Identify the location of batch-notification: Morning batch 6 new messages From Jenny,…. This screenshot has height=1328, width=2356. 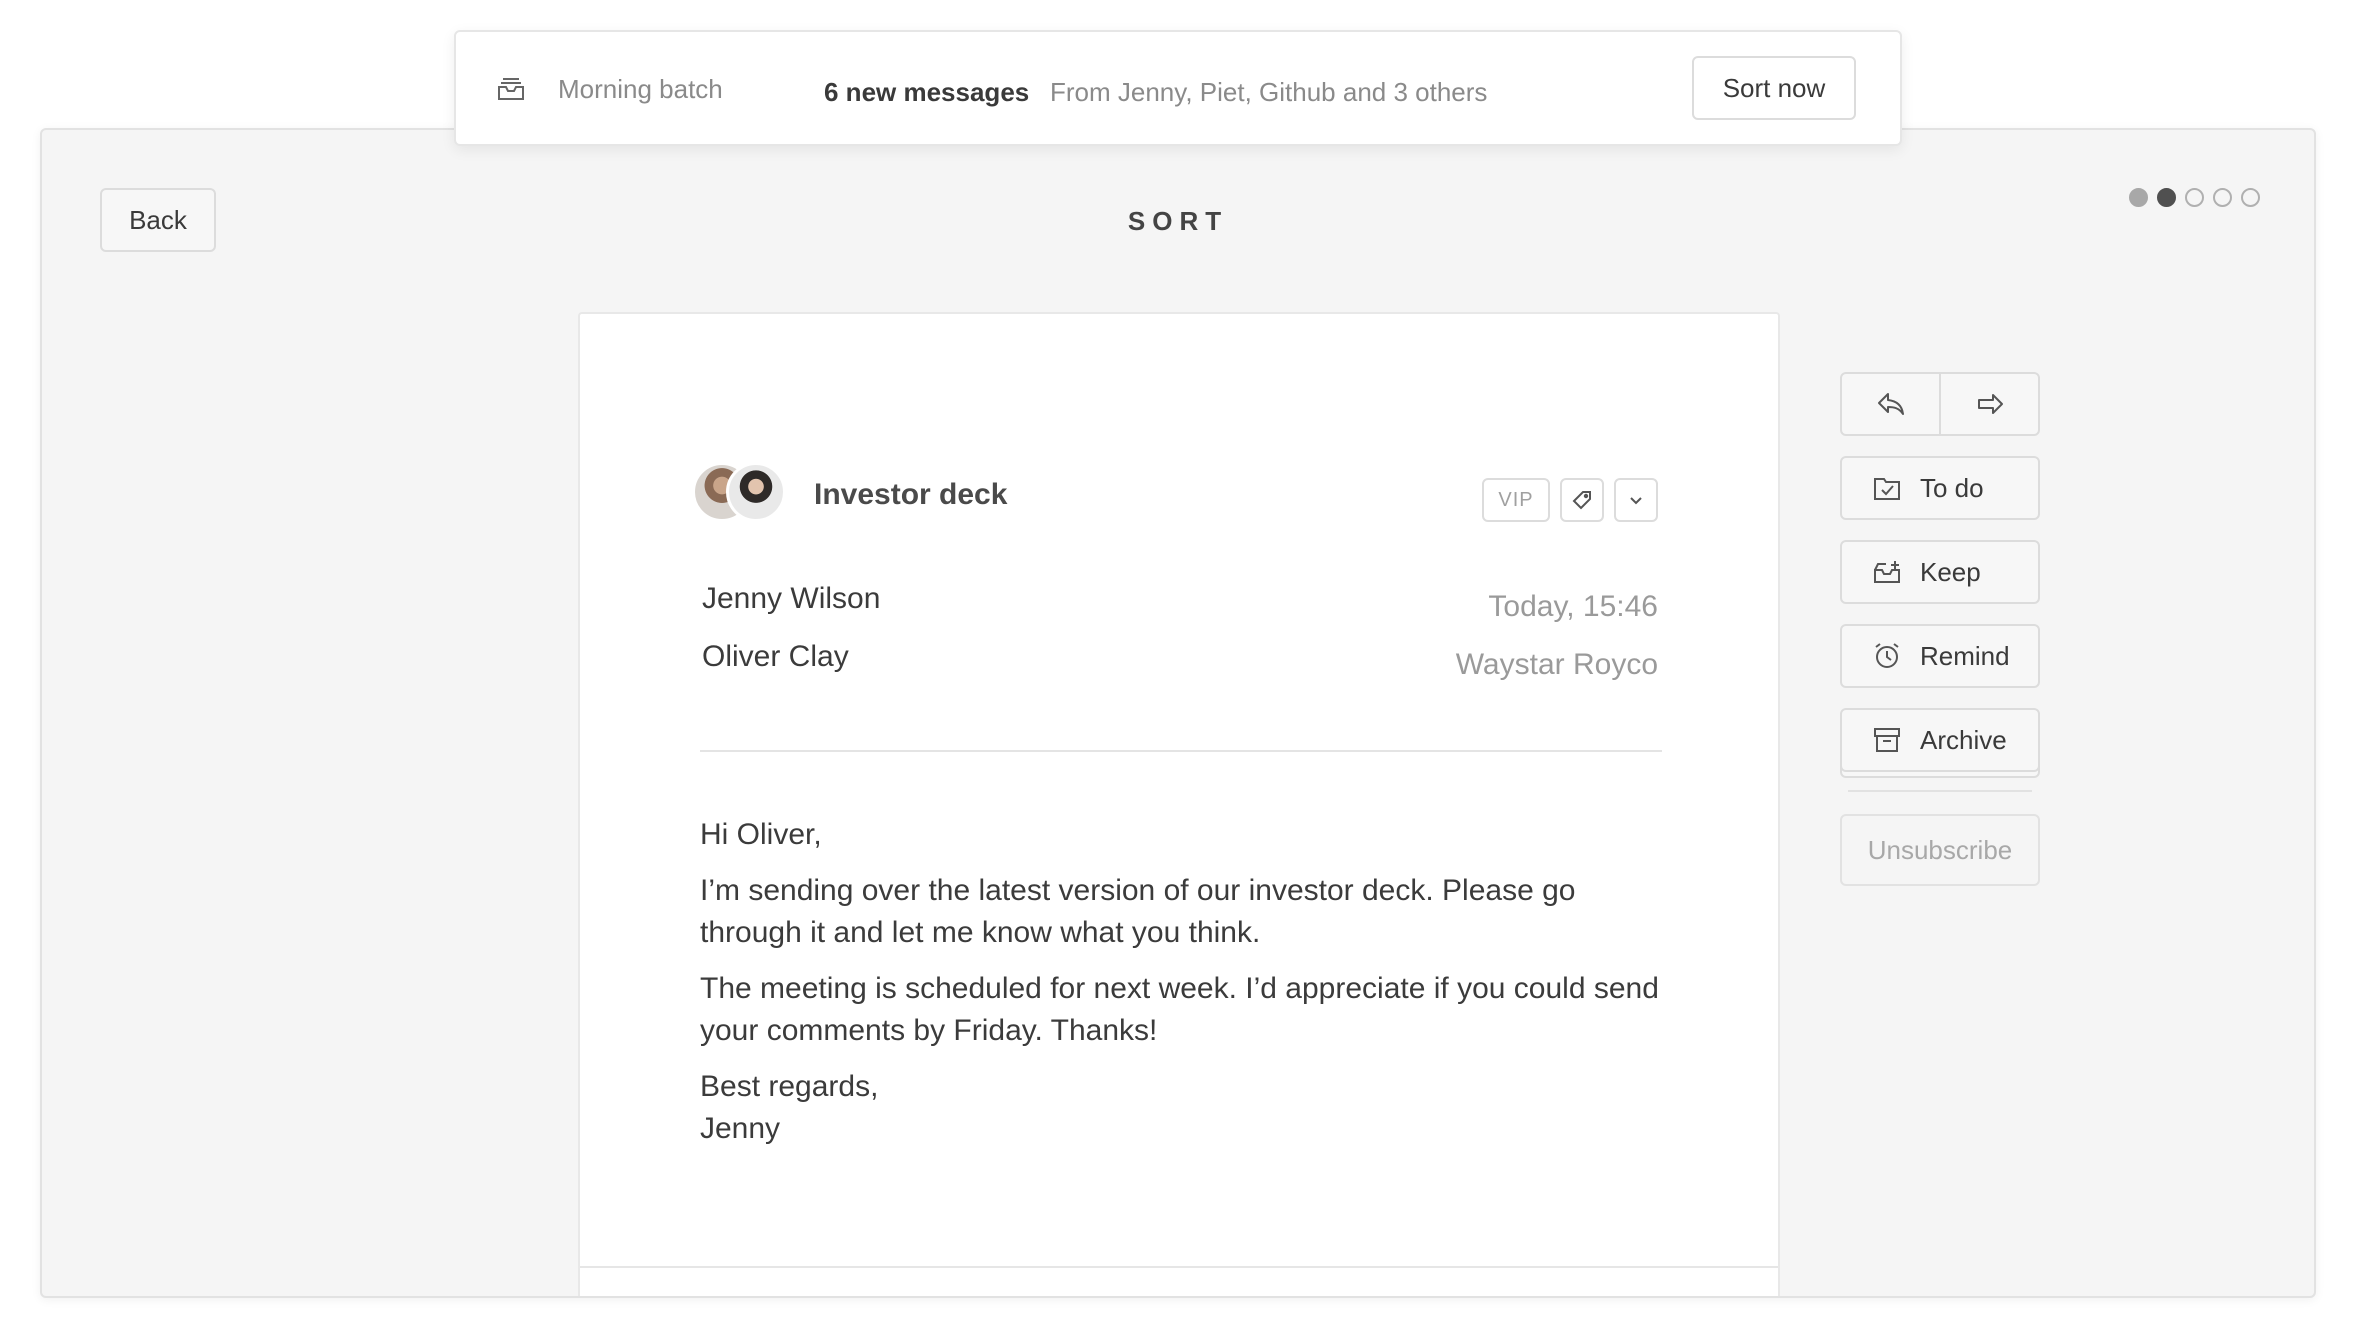
(1178, 88).